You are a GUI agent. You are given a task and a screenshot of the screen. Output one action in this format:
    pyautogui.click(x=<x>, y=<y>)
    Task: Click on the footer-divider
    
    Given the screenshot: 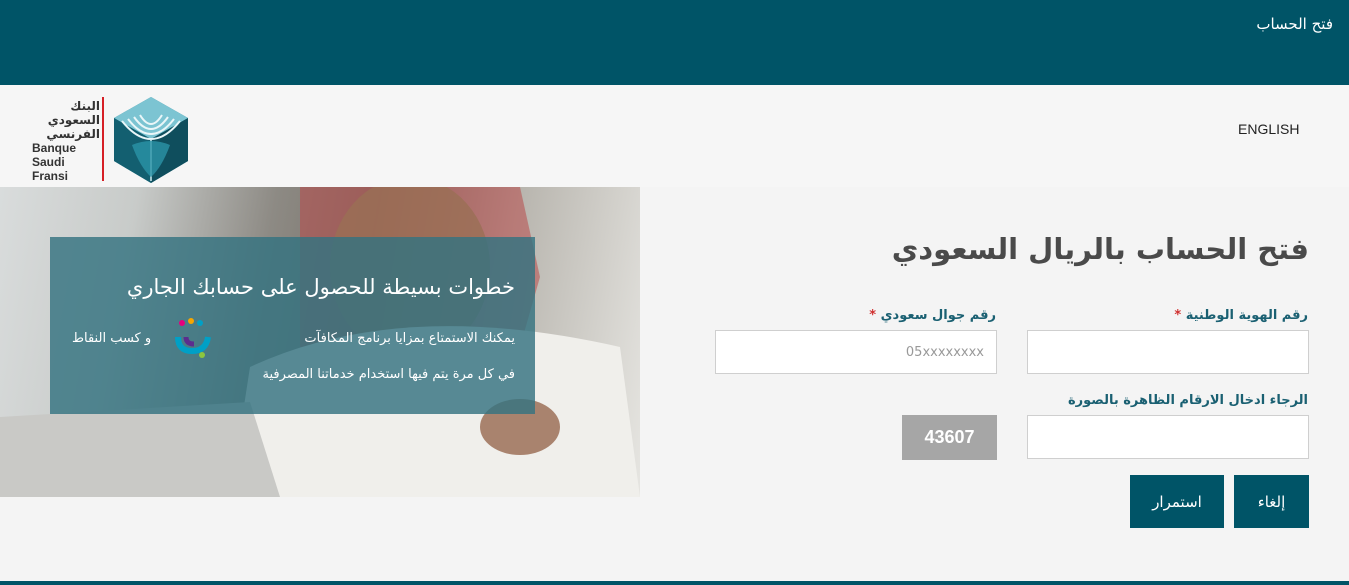 What is the action you would take?
    pyautogui.click(x=674, y=583)
    